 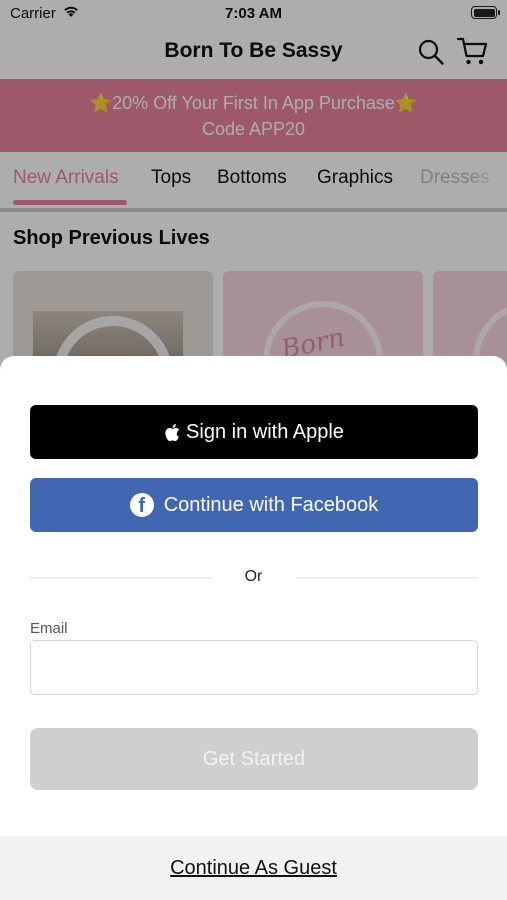 What do you see at coordinates (172, 432) in the screenshot?
I see `apple-icon` at bounding box center [172, 432].